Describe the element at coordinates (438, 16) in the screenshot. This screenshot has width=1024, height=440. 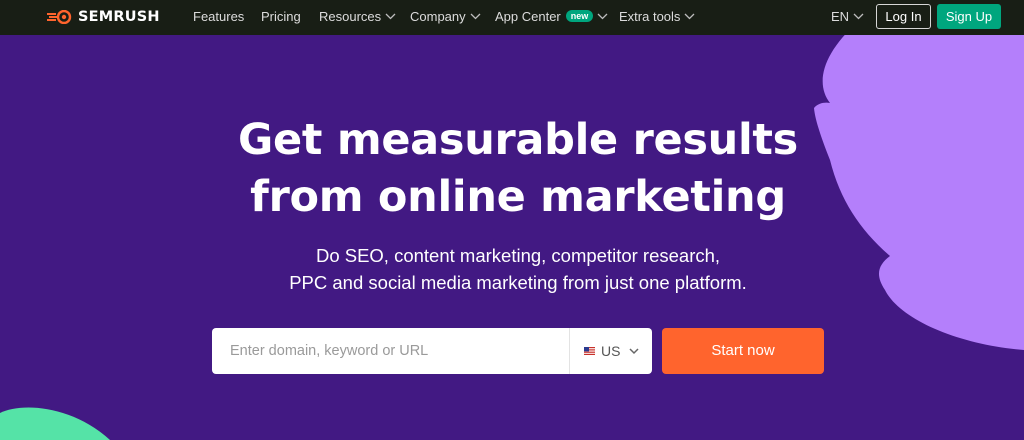
I see `nav-company-label: Company` at that location.